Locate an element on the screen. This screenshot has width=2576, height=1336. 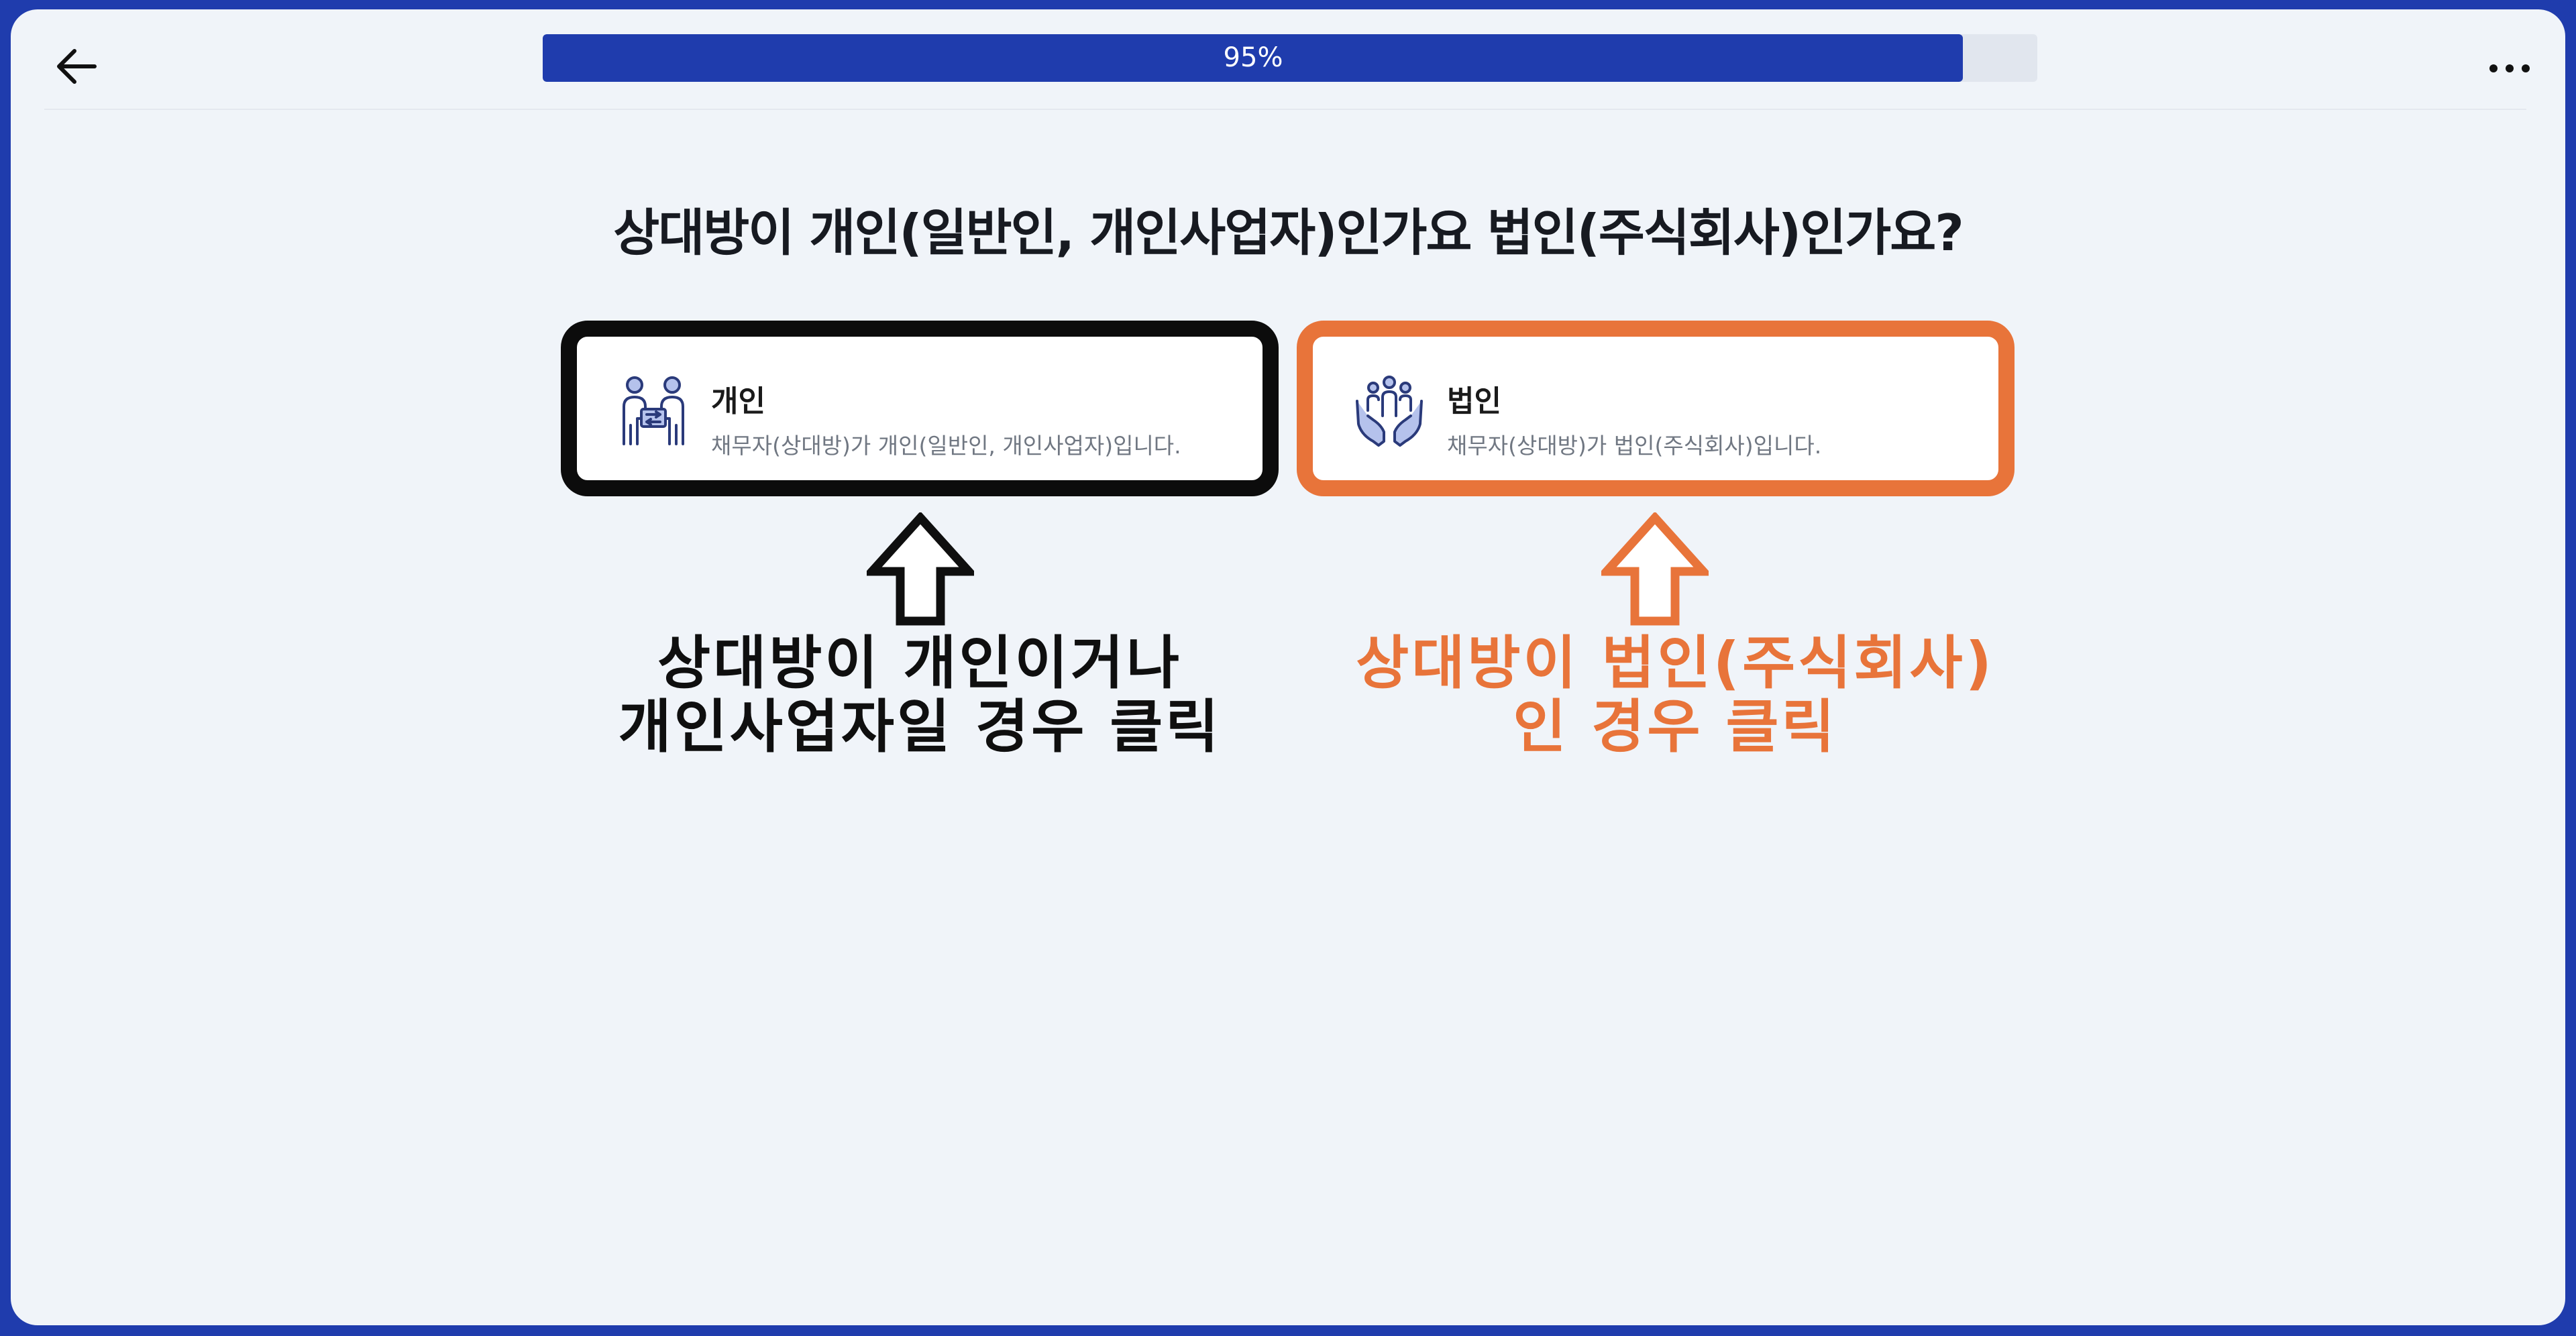
annotation-corporate: 상대방이 법인(주식회사) 인 경우 클릭 is located at coordinates (1675, 696).